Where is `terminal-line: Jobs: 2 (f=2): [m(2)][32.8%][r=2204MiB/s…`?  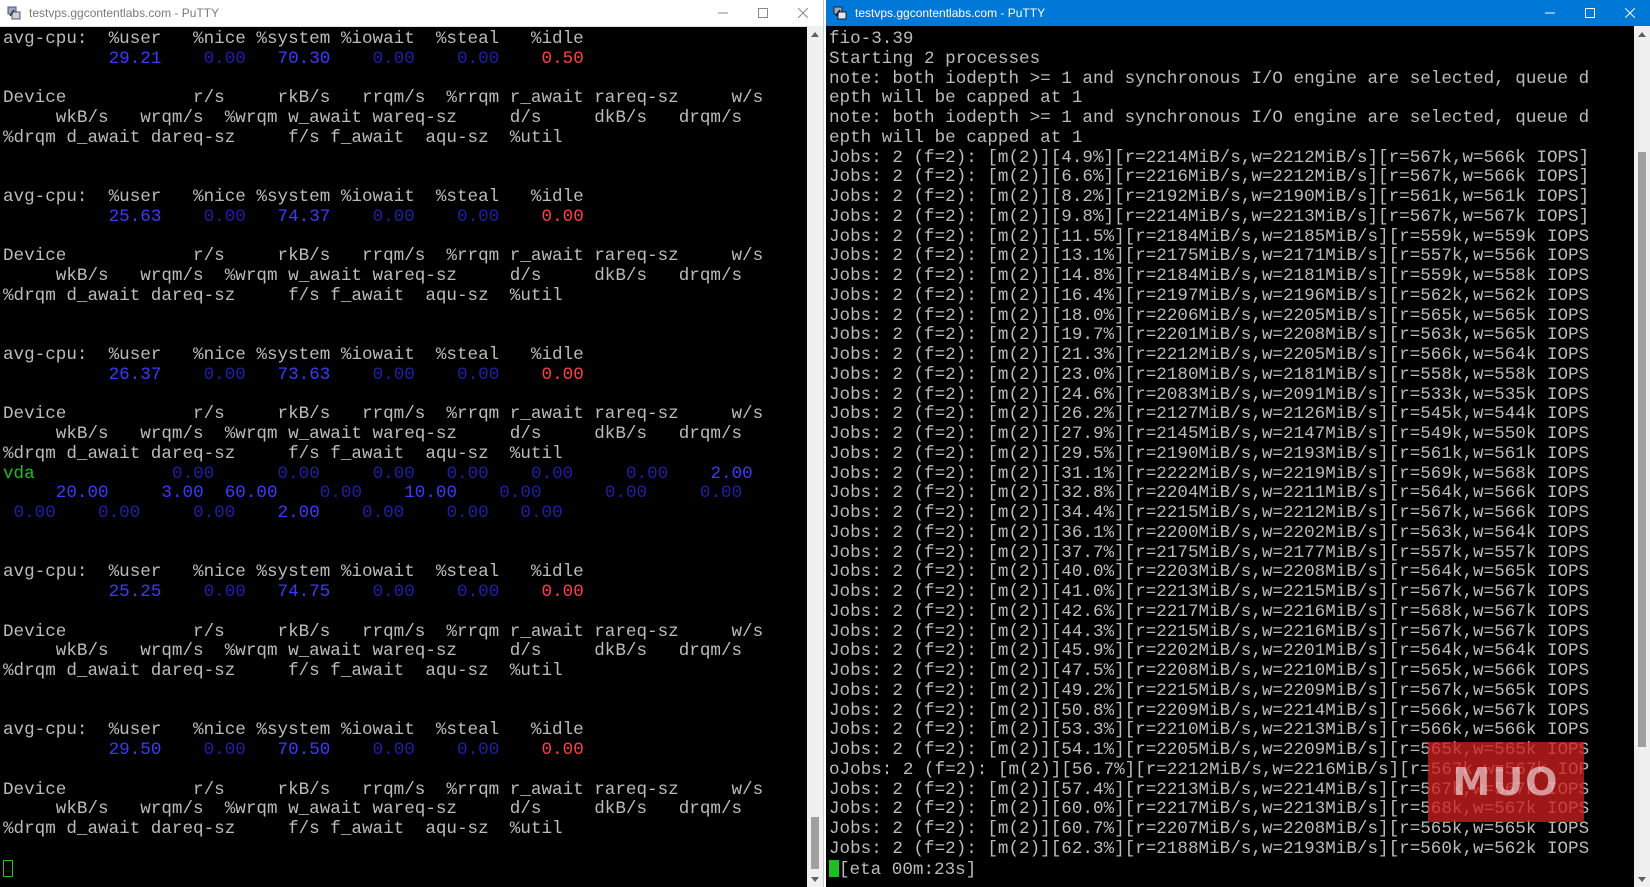
terminal-line: Jobs: 2 (f=2): [m(2)][32.8%][r=2204MiB/s… is located at coordinates (1209, 493).